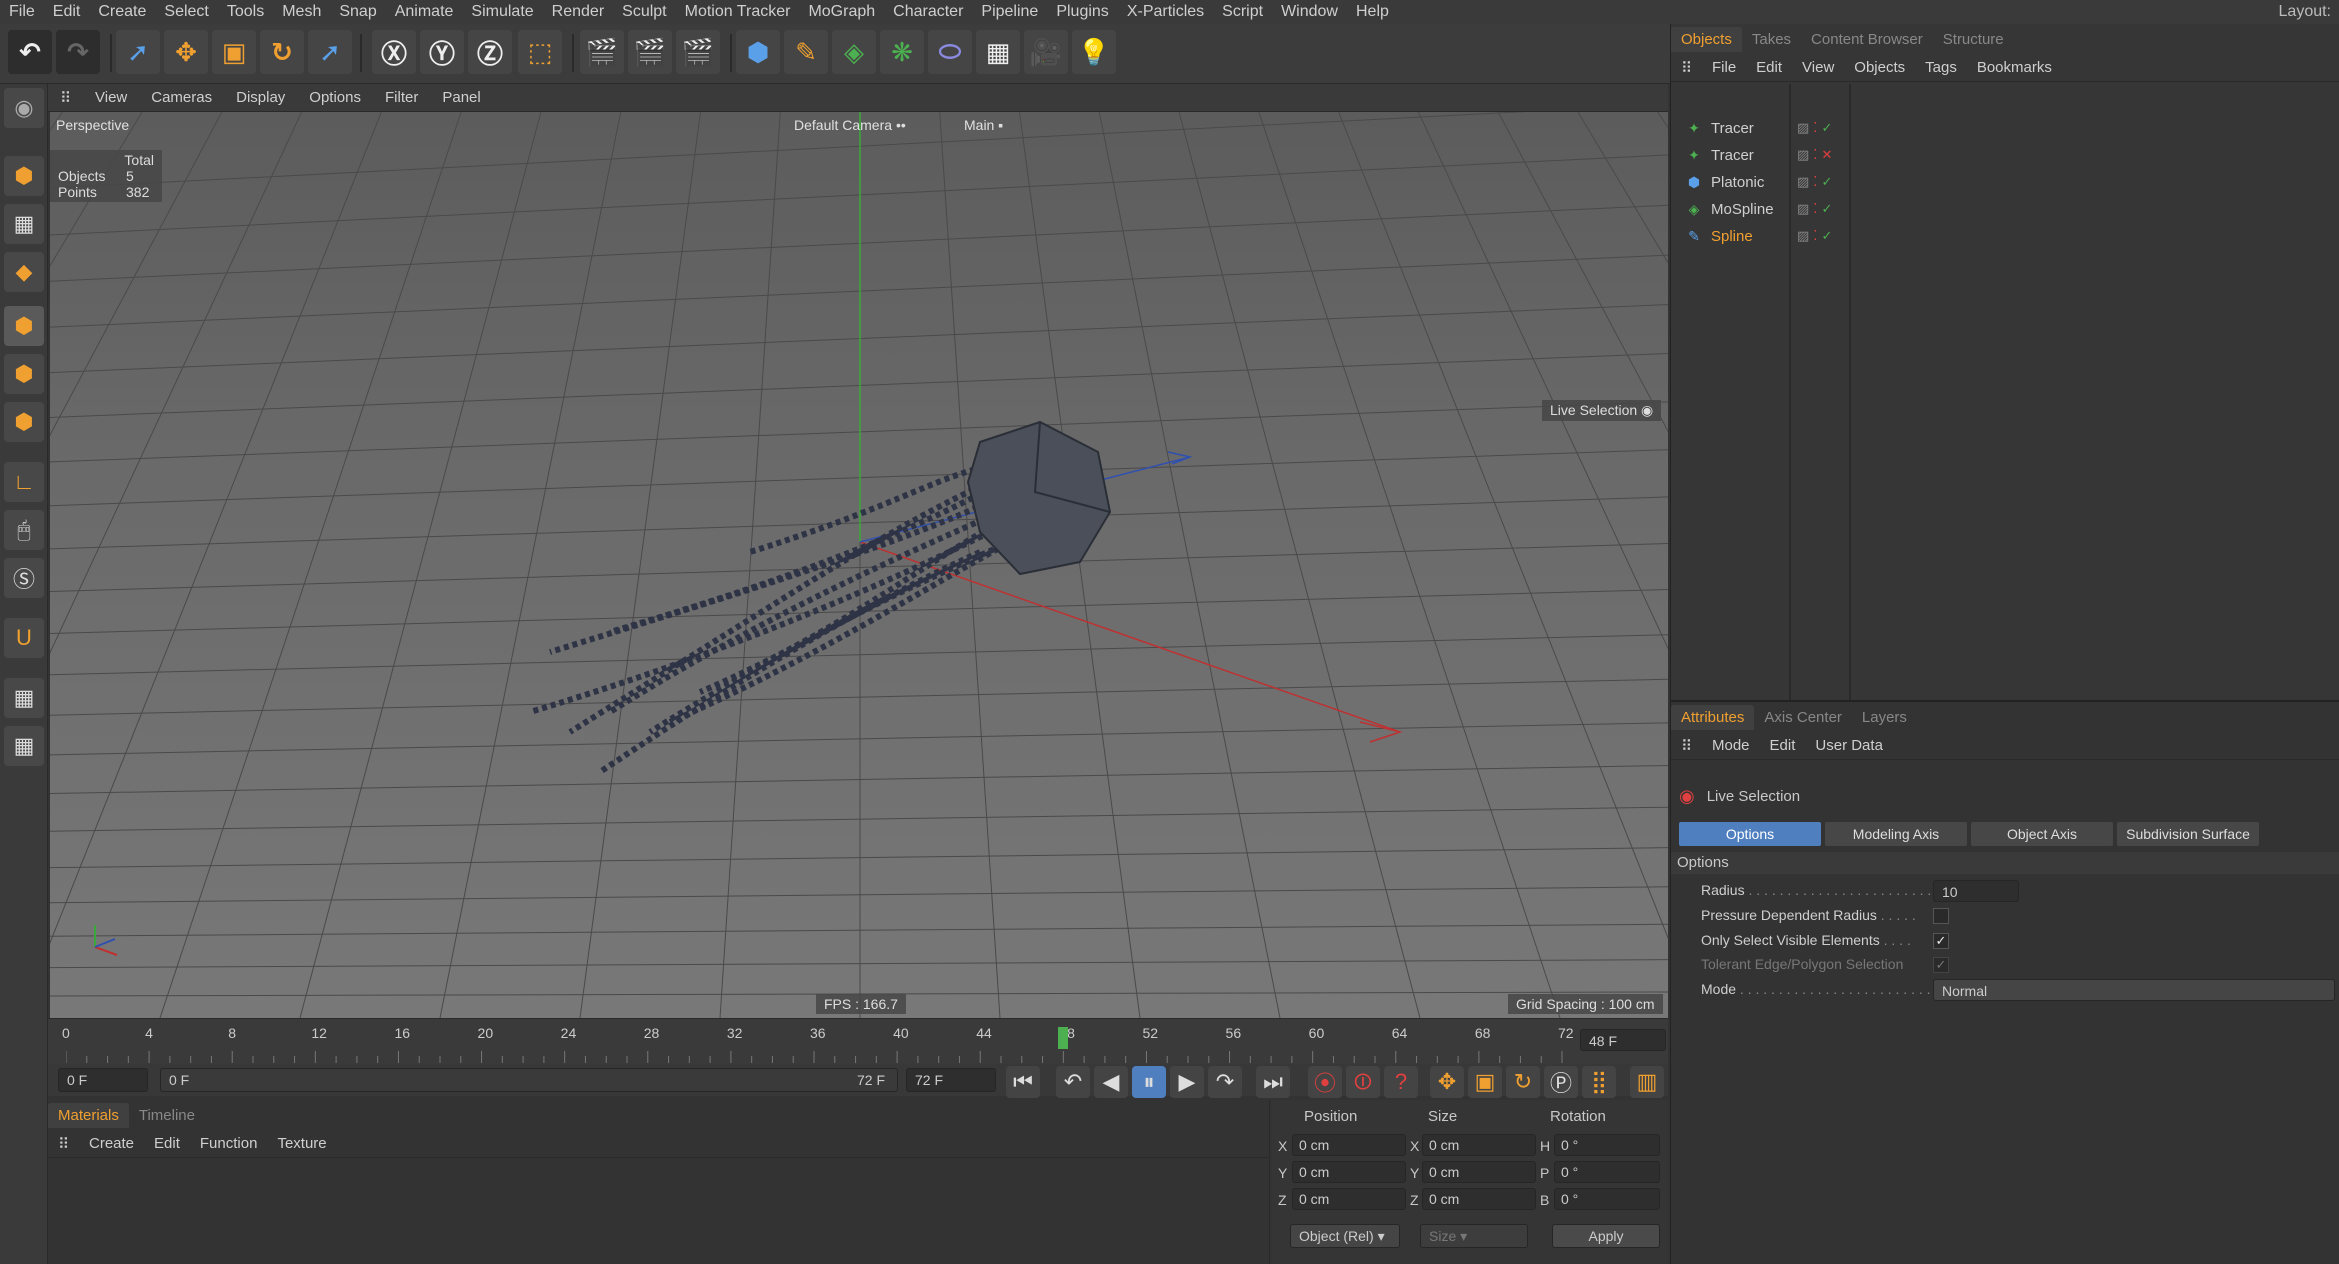 This screenshot has width=2339, height=1264. I want to click on rotation-h-field: 0 °, so click(1607, 1145).